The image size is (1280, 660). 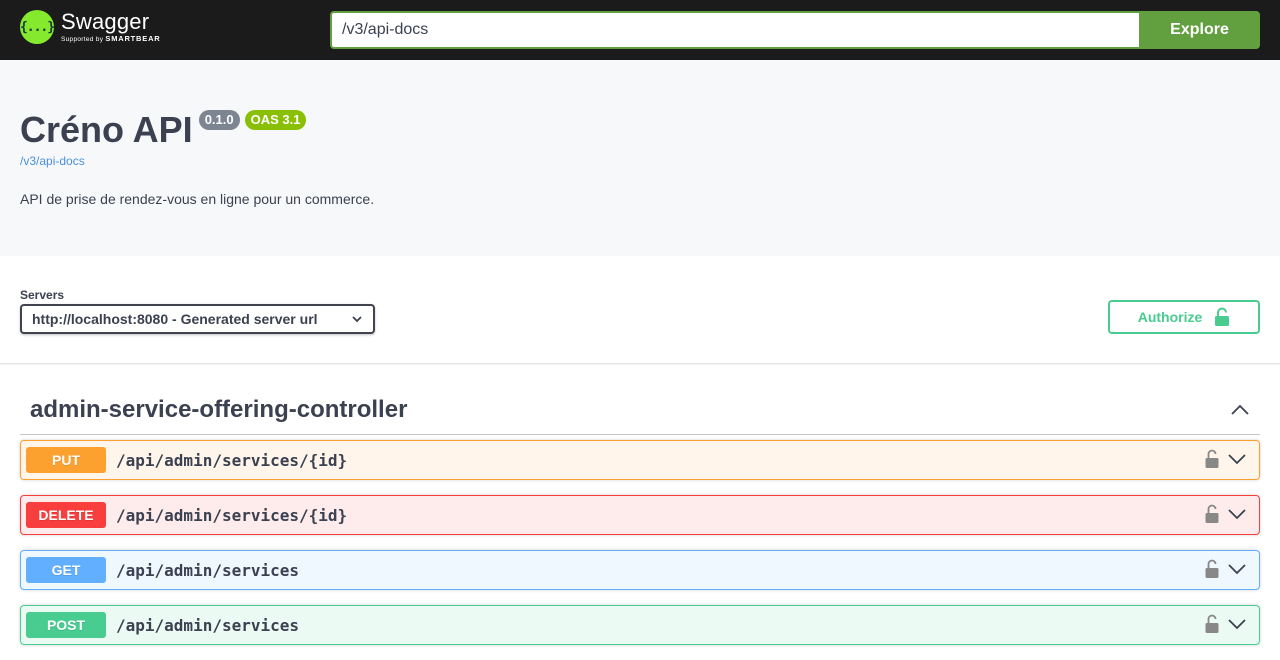 I want to click on operation-put-service: PUT /api/admin/services/{id}, so click(x=640, y=460).